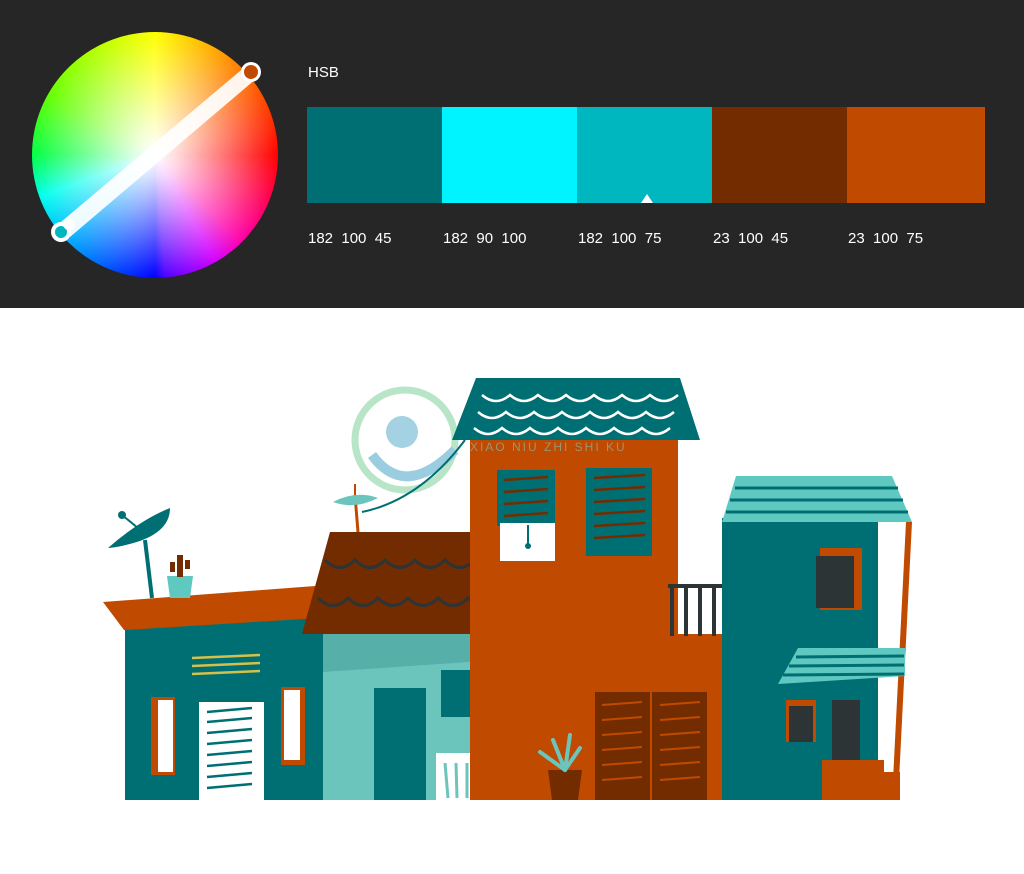 This screenshot has height=874, width=1024. What do you see at coordinates (750, 238) in the screenshot?
I see `swatch-4-hsb-value: 23 100 45` at bounding box center [750, 238].